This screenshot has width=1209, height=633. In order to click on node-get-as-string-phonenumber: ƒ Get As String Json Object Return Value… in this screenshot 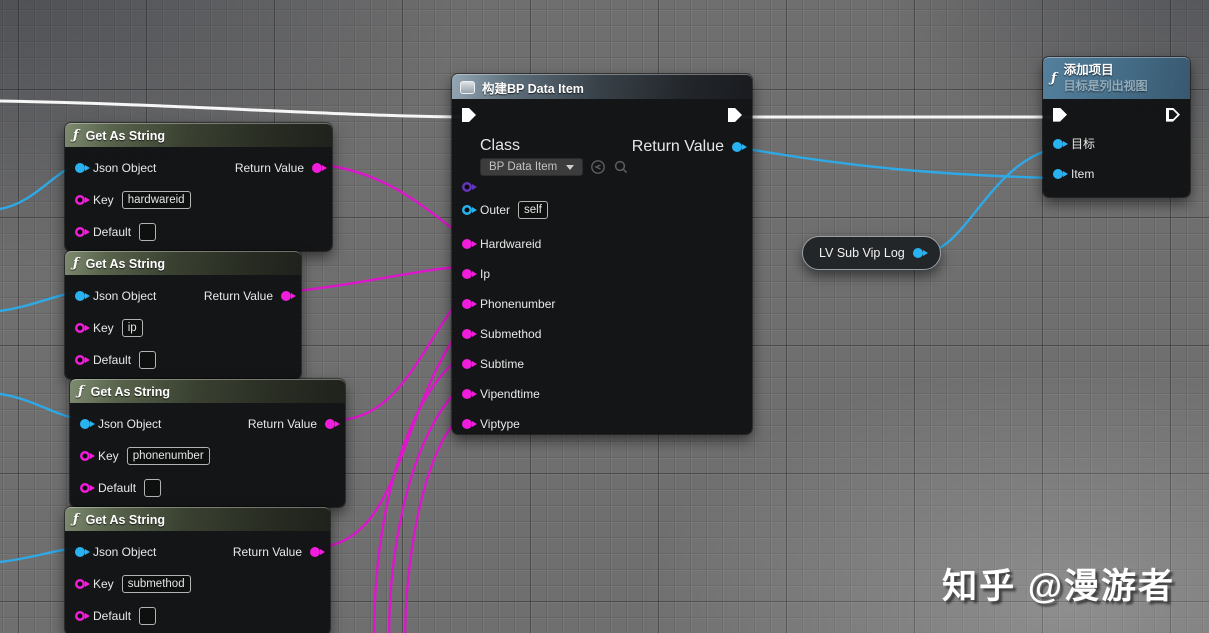, I will do `click(207, 443)`.